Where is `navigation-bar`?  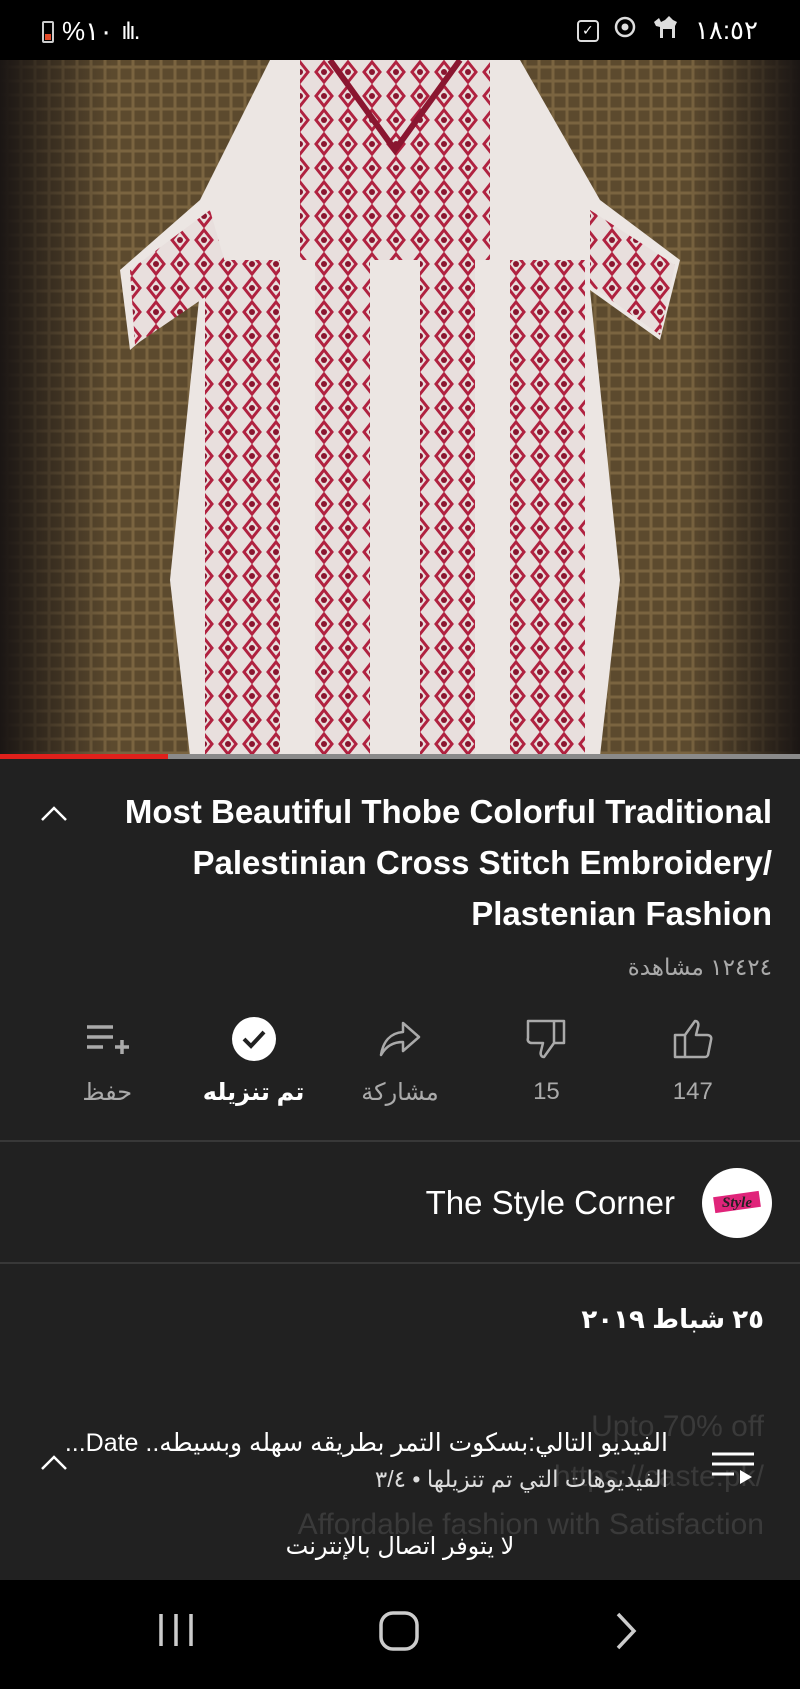
navigation-bar is located at coordinates (400, 1634).